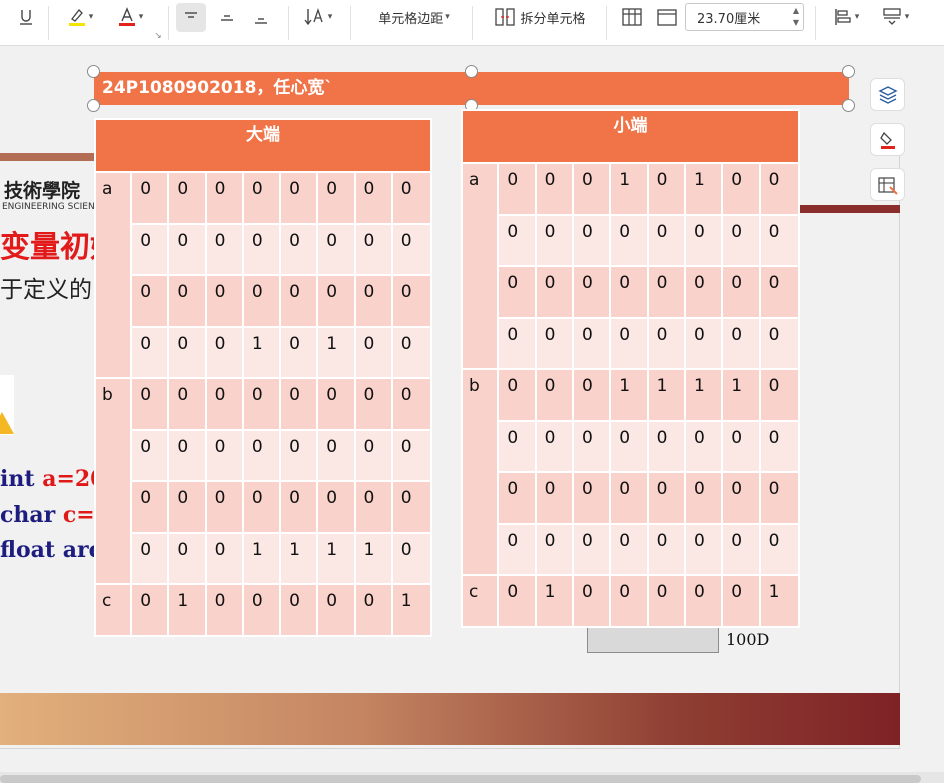 This screenshot has width=944, height=783. What do you see at coordinates (887, 94) in the screenshot?
I see `layers-button` at bounding box center [887, 94].